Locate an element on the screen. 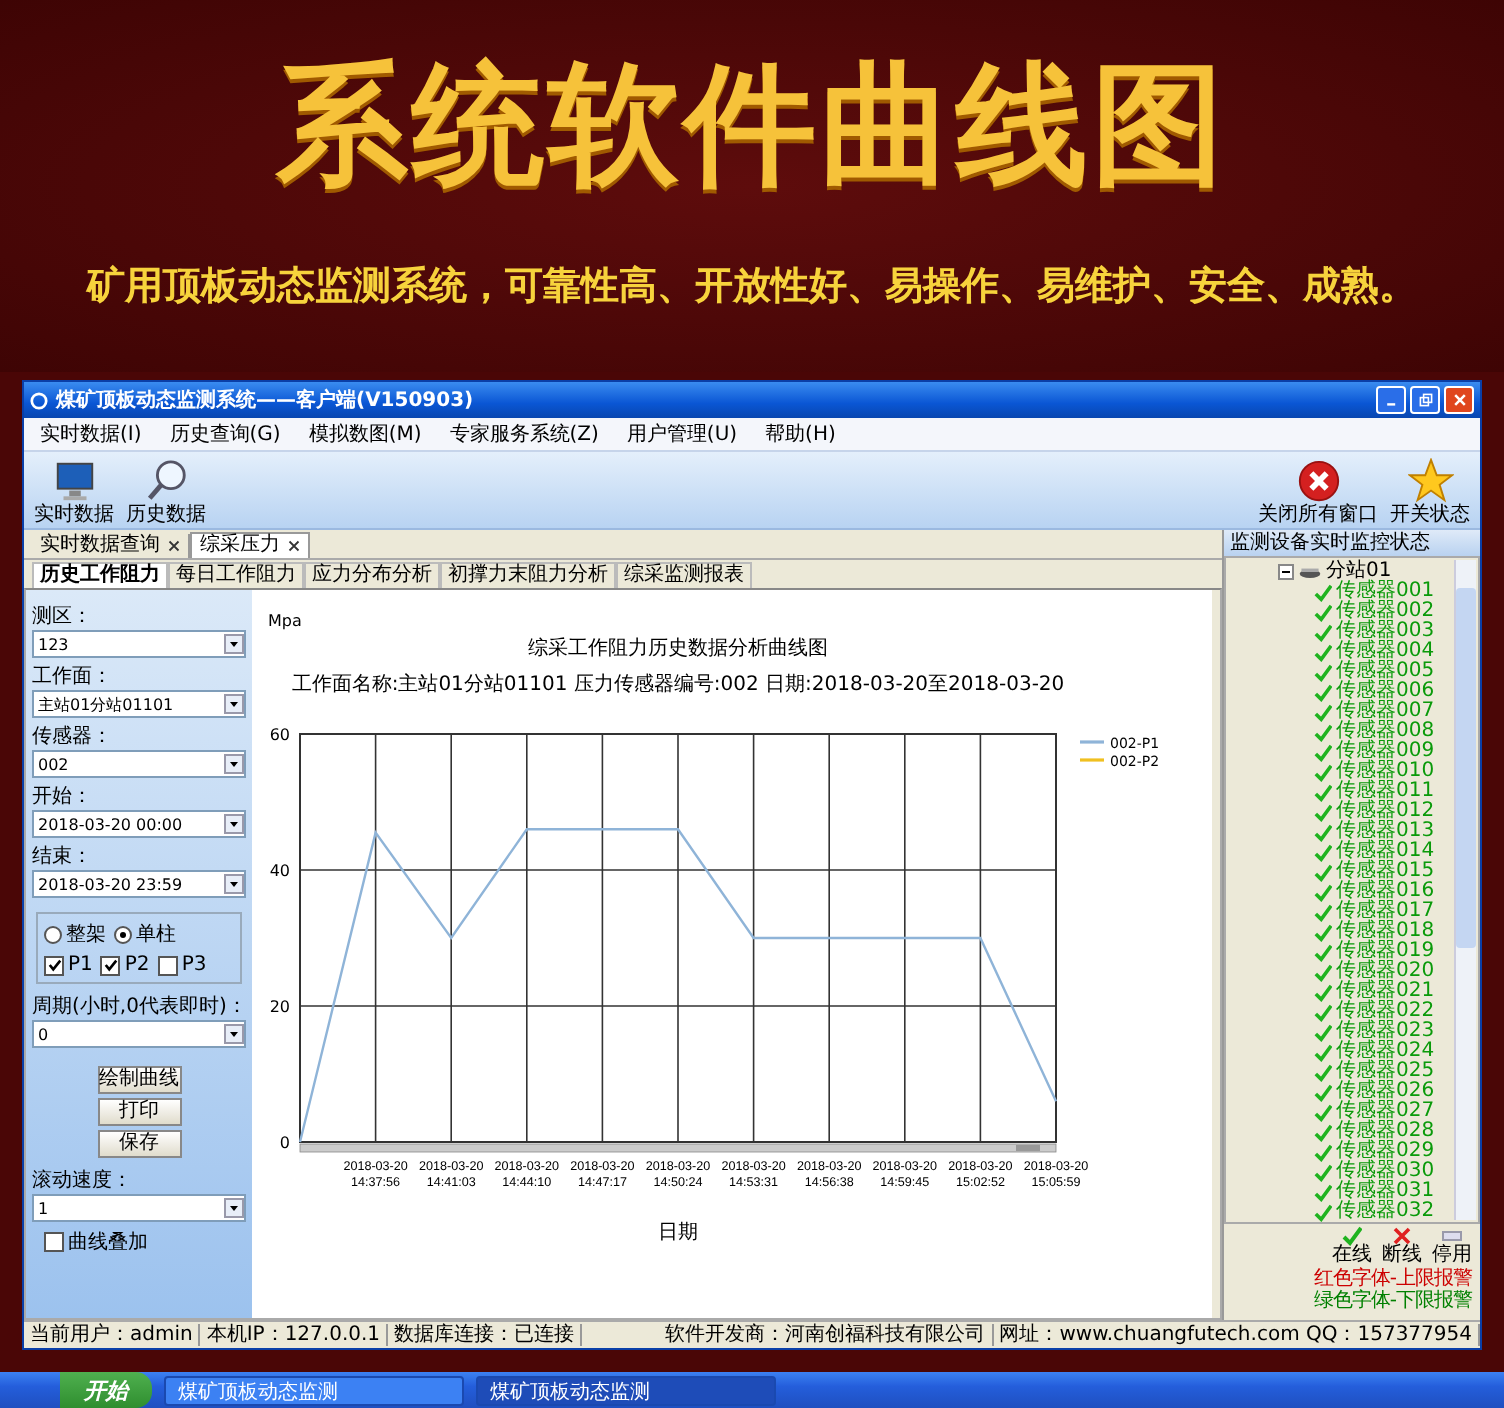  tree-node: 传感器032 is located at coordinates (1385, 1212).